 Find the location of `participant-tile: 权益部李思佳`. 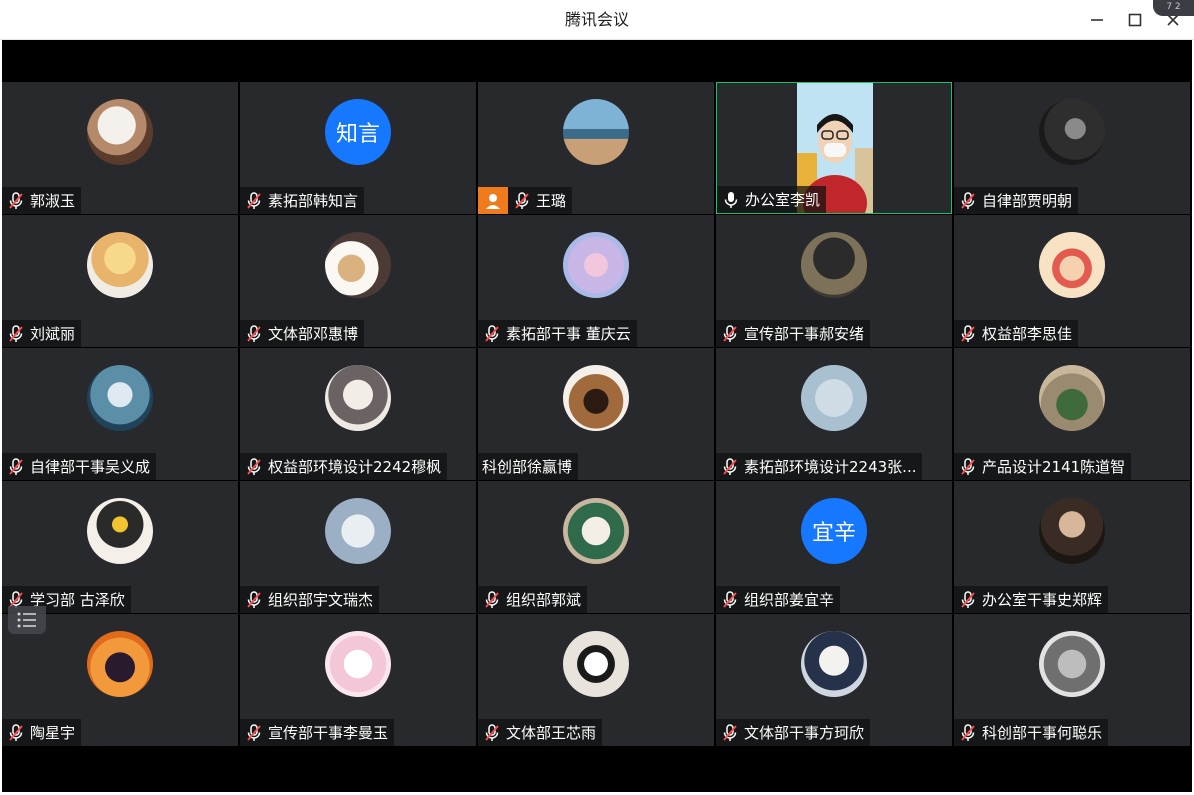

participant-tile: 权益部李思佳 is located at coordinates (1072, 281).